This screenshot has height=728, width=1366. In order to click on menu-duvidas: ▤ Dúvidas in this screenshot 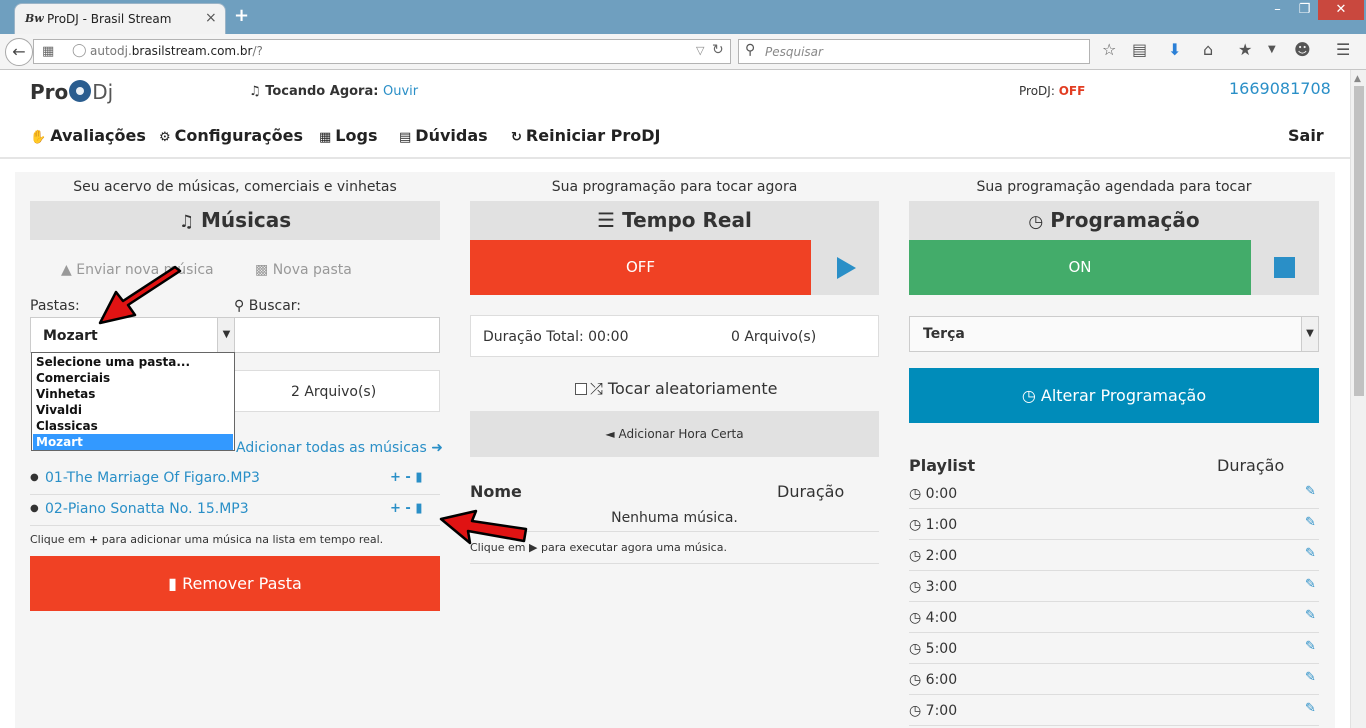, I will do `click(443, 135)`.